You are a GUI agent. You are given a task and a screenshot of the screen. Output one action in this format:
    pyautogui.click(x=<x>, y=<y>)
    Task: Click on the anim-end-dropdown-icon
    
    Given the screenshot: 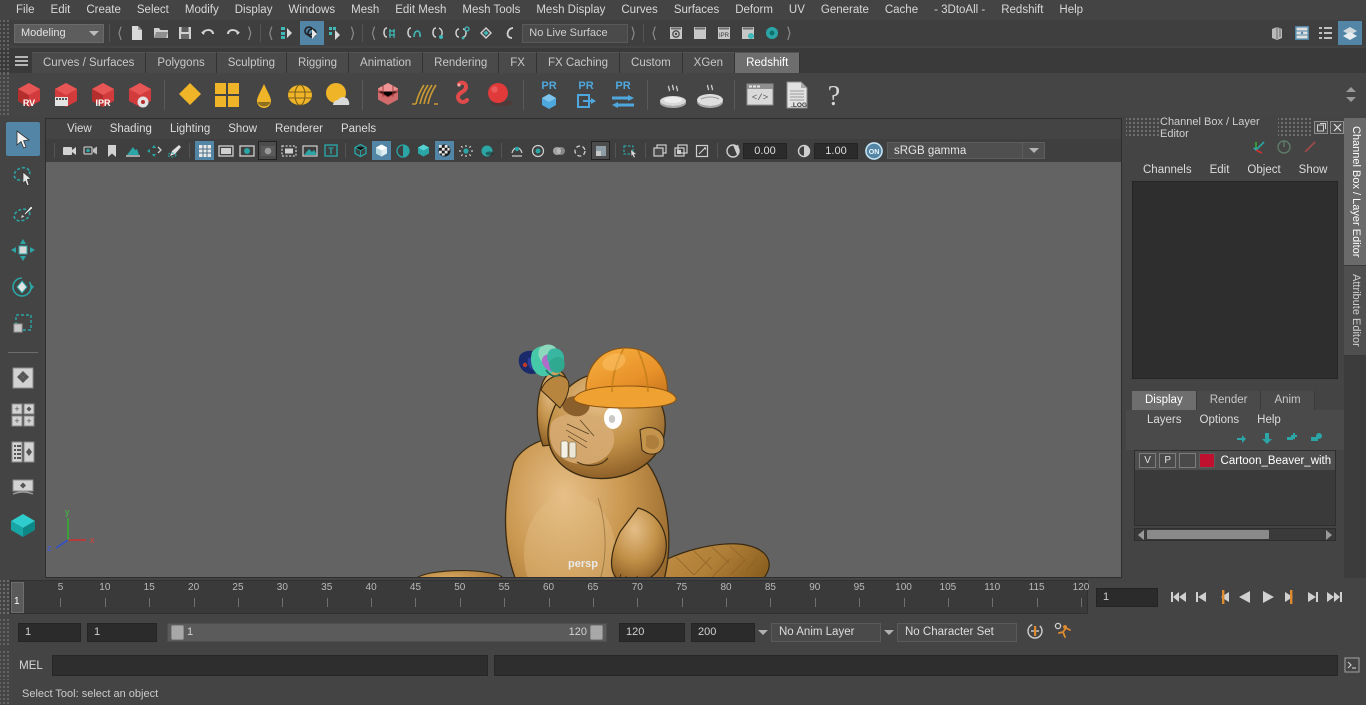 What is the action you would take?
    pyautogui.click(x=763, y=632)
    